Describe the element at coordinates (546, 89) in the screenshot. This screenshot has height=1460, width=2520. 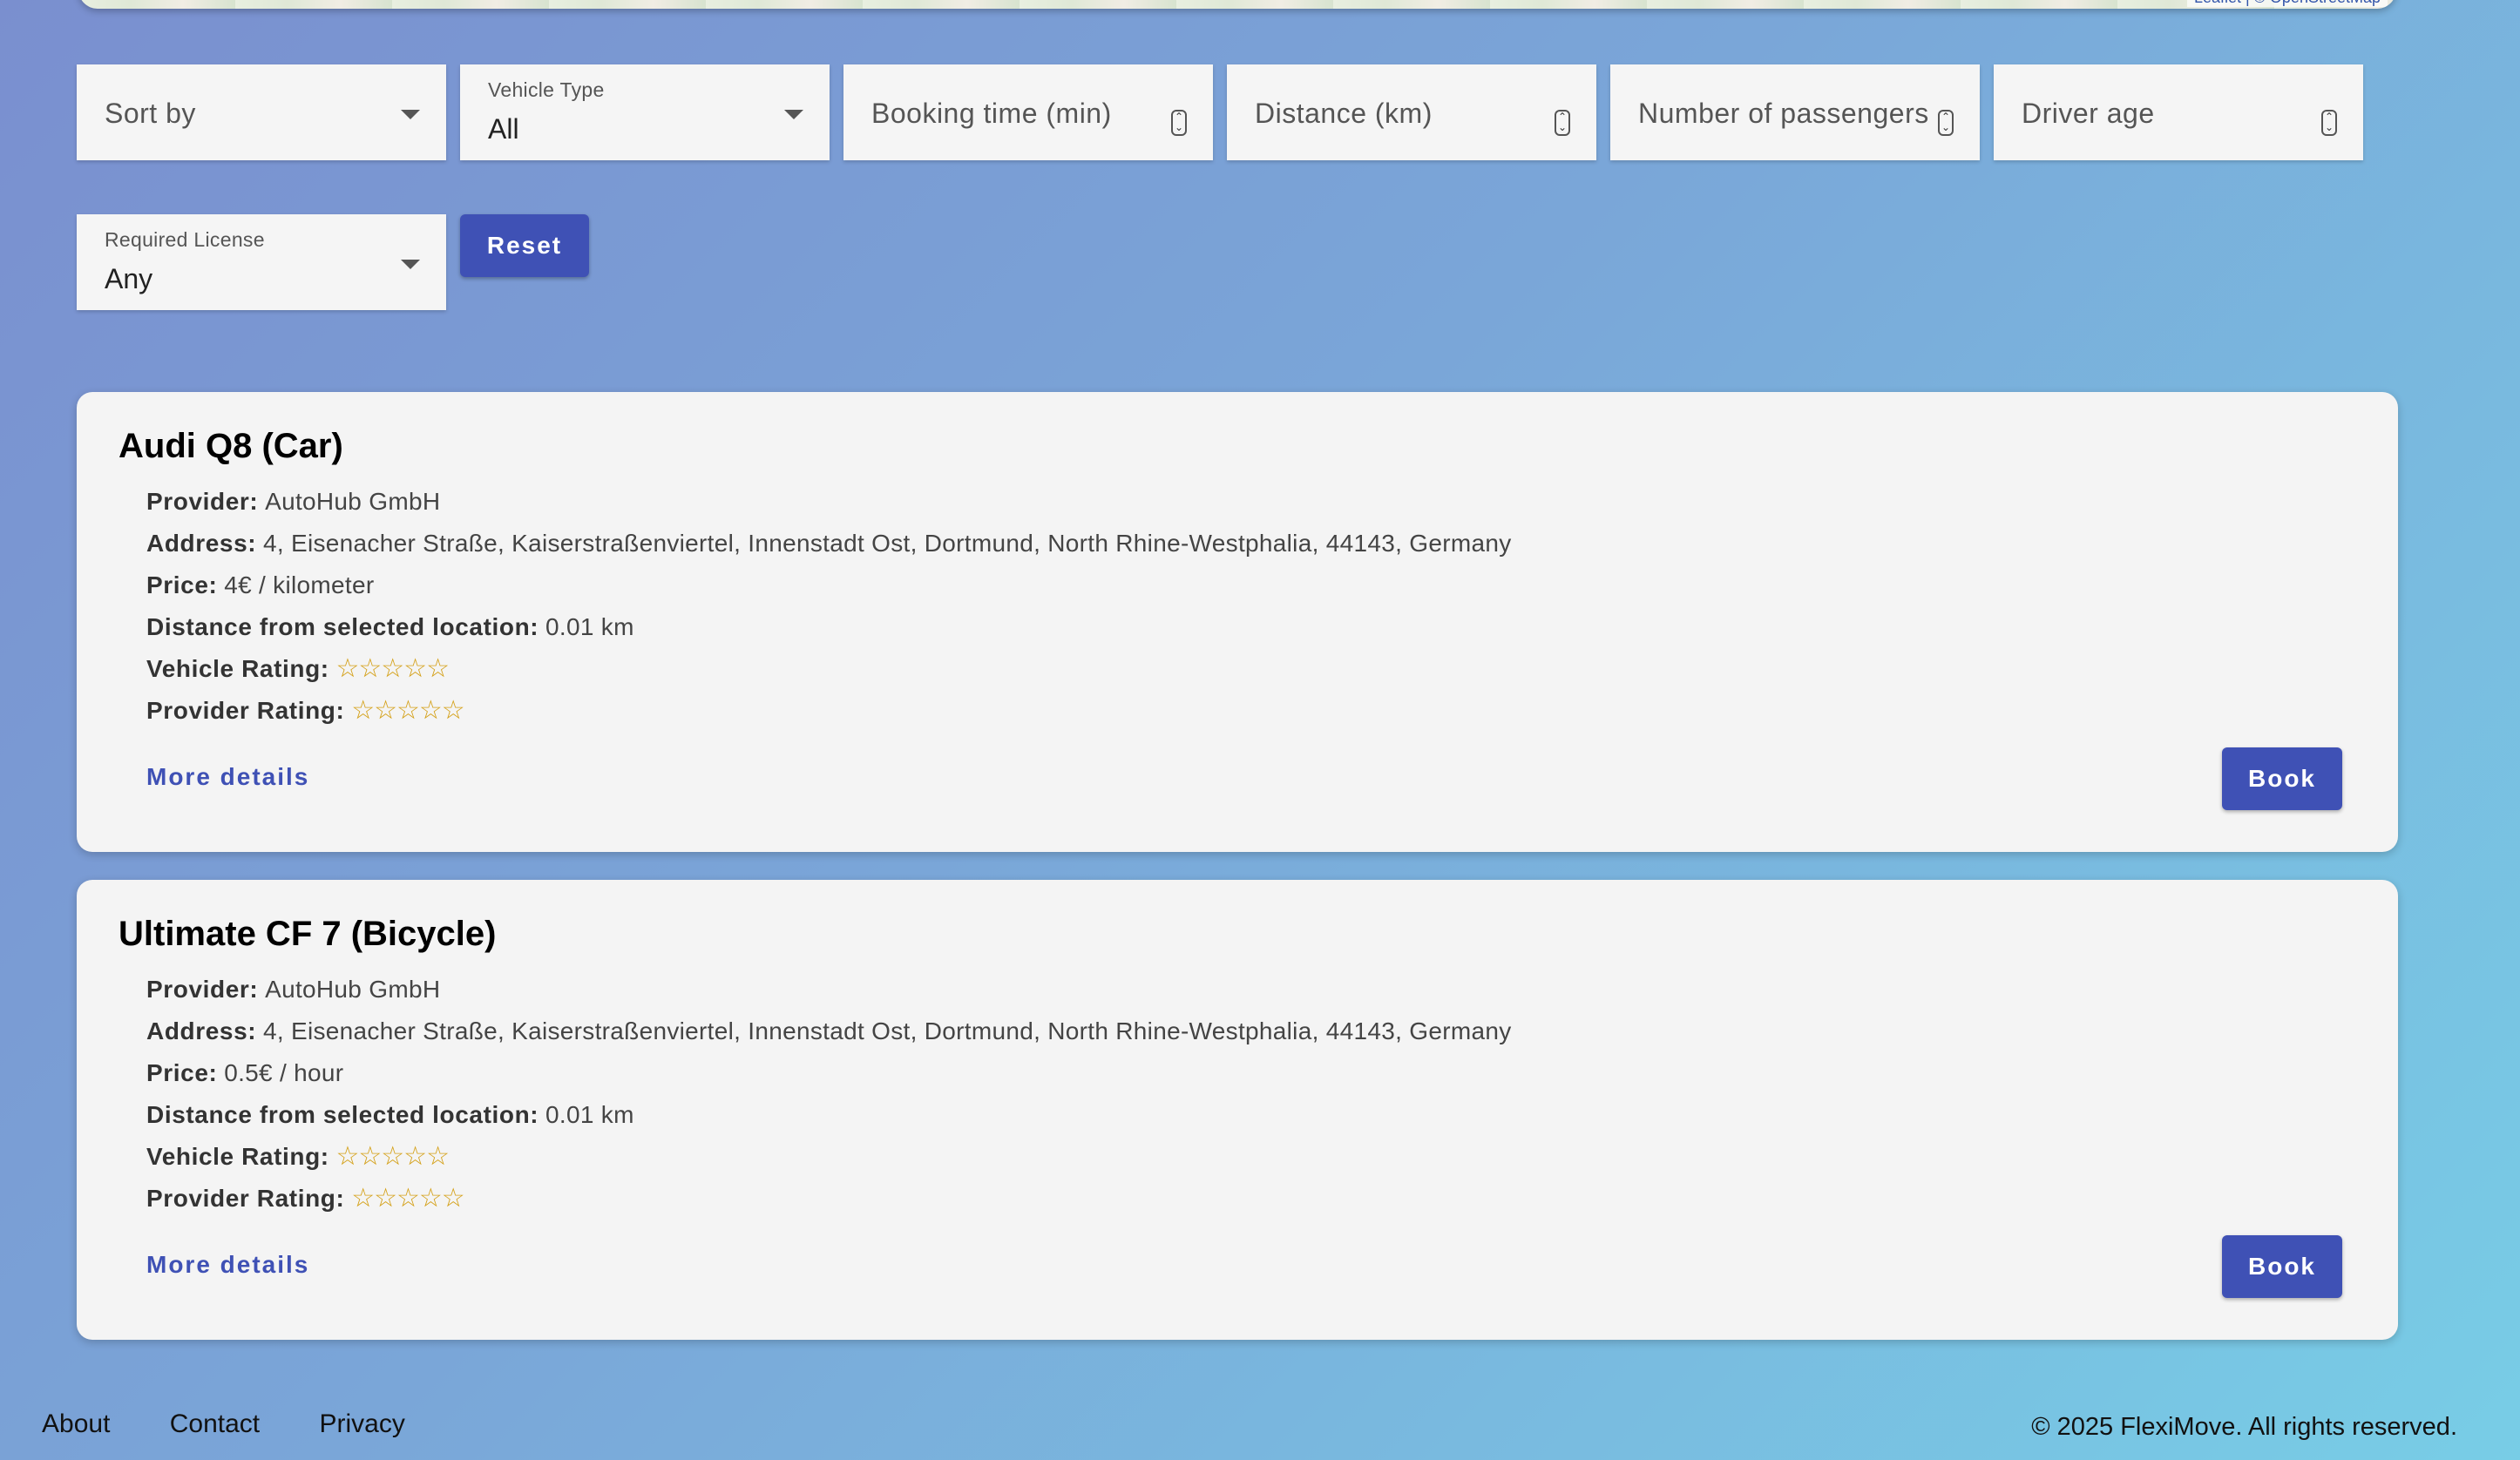
I see `vehicle-type-label: Vehicle Type` at that location.